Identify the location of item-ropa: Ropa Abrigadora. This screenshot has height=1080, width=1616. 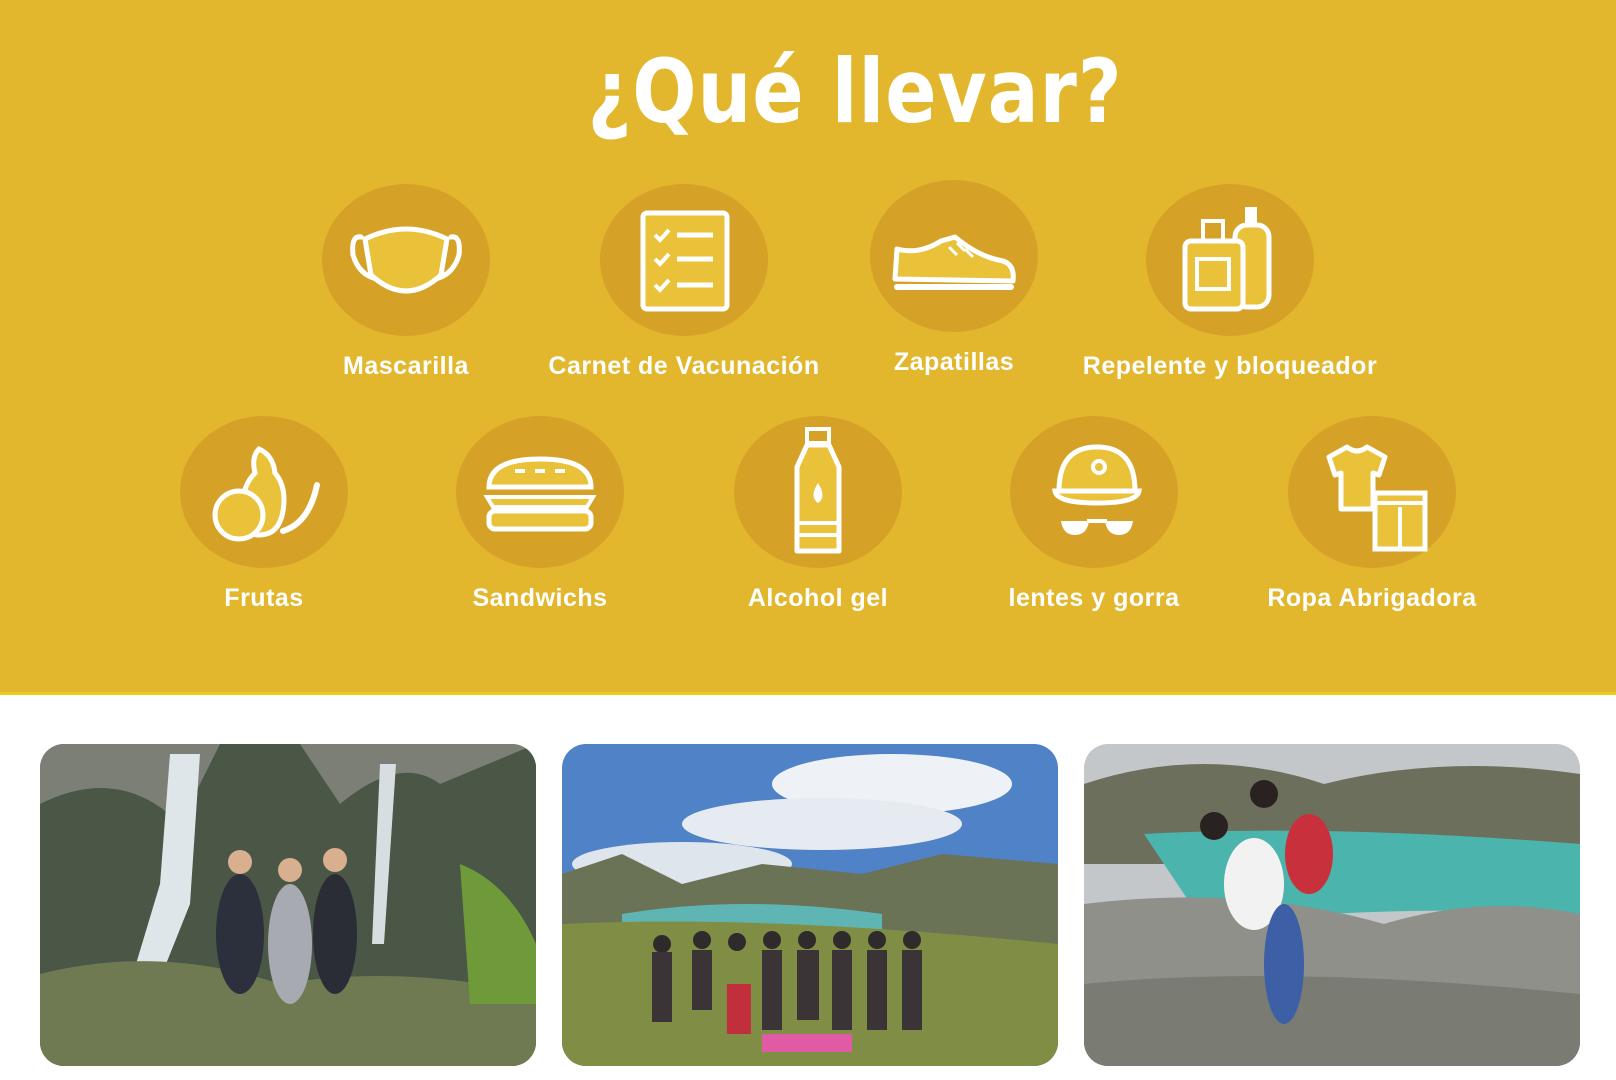
(1372, 514).